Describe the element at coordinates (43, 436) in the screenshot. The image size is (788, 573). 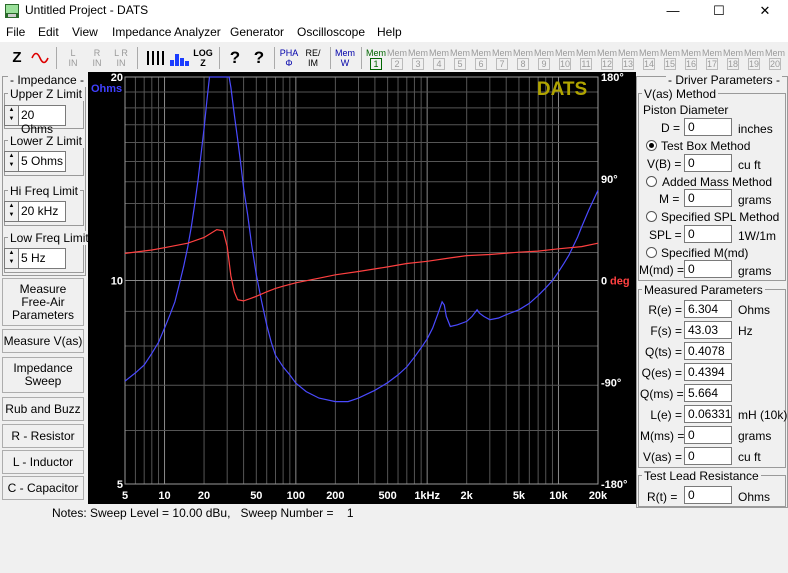
I see `resistor-button: R - Resistor` at that location.